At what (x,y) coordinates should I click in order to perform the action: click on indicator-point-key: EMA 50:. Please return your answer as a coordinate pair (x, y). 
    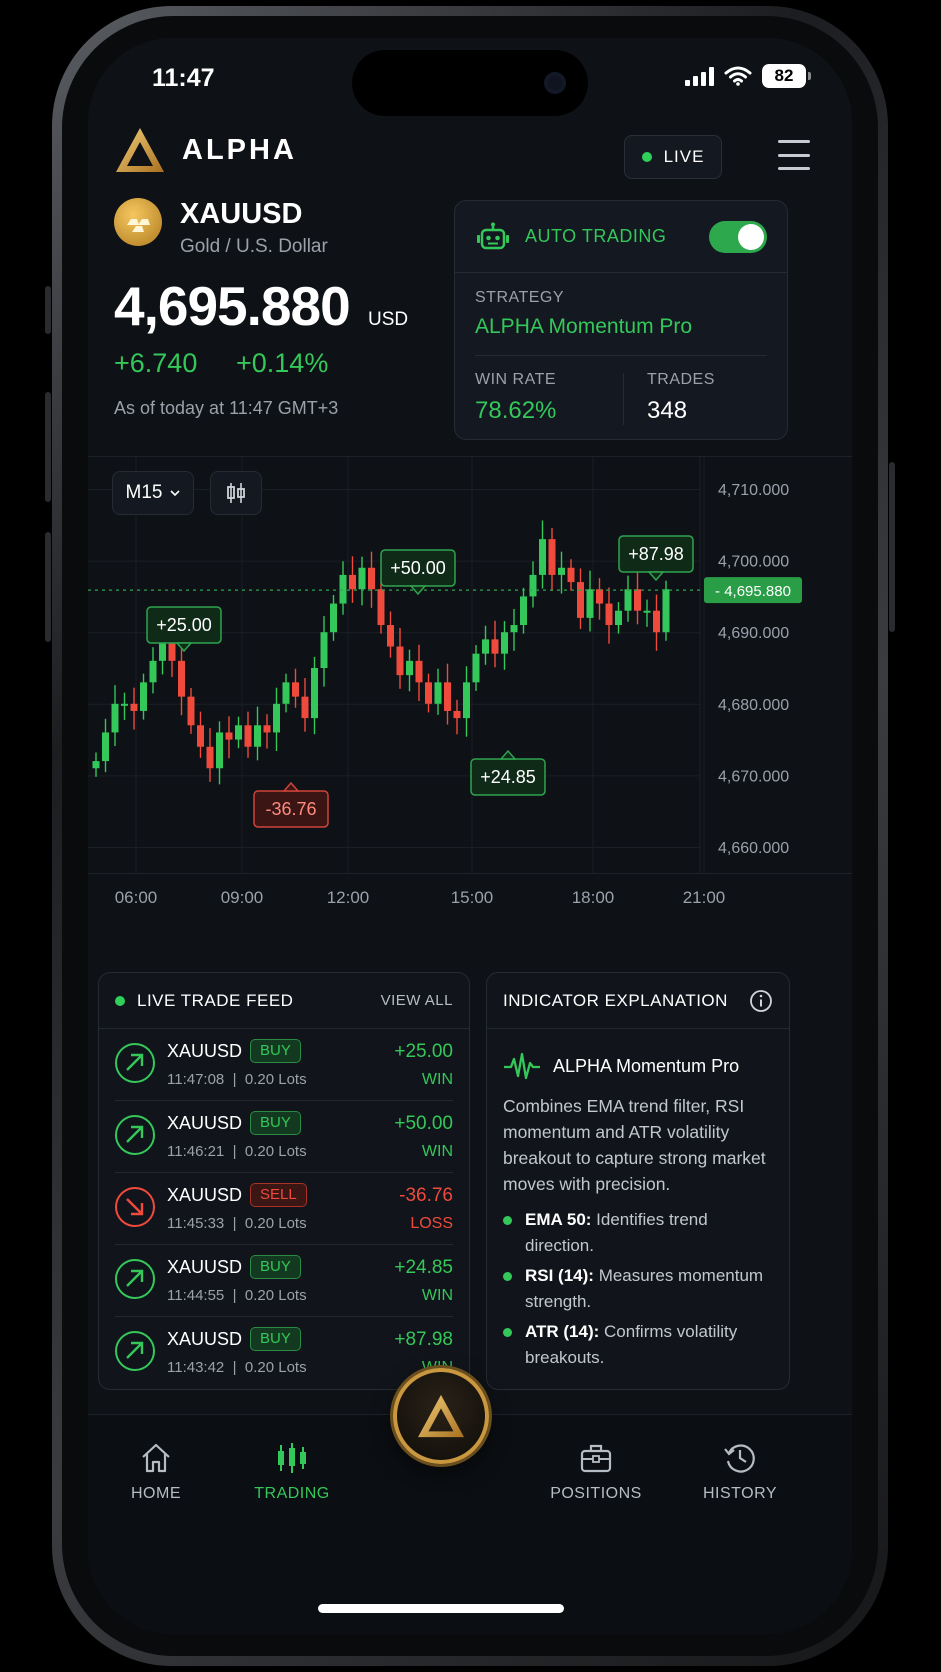
    Looking at the image, I should click on (558, 1219).